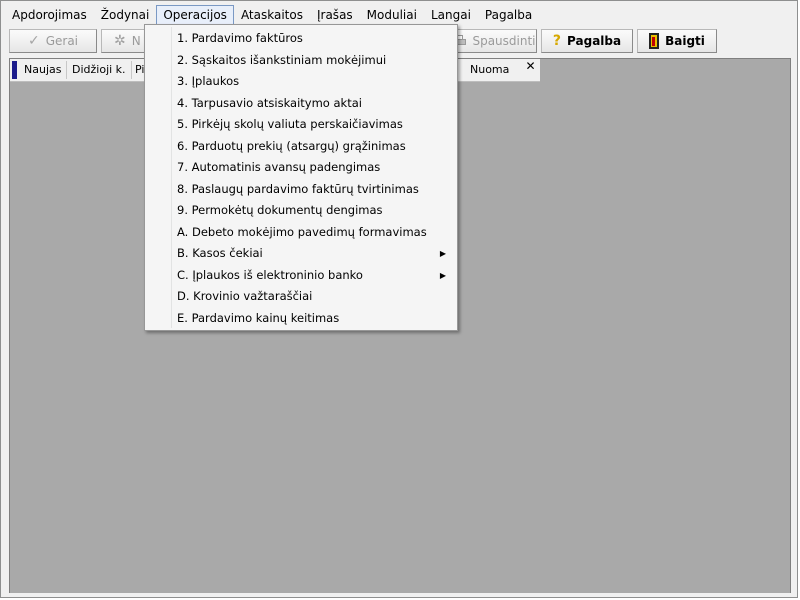  Describe the element at coordinates (120, 41) in the screenshot. I see `new-star-icon: ✲` at that location.